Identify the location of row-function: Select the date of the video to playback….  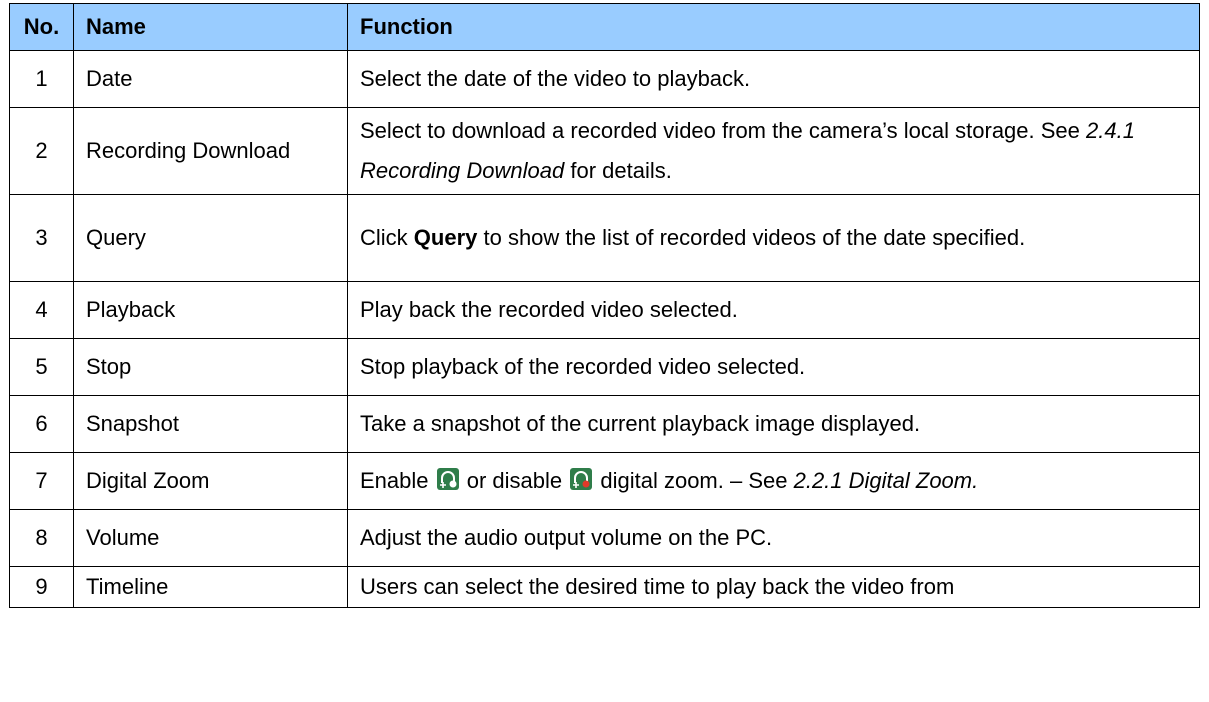
(773, 79).